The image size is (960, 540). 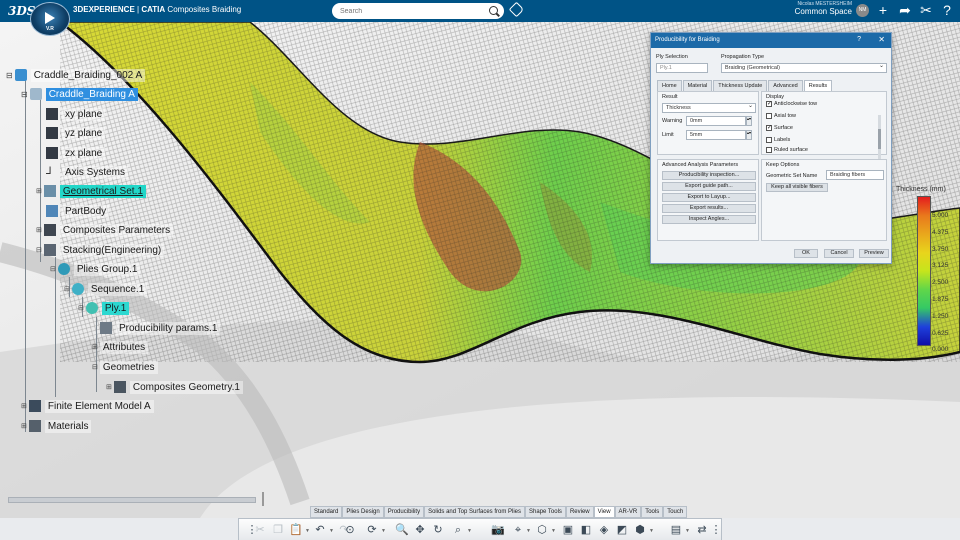 I want to click on avatar: NM, so click(x=862, y=10).